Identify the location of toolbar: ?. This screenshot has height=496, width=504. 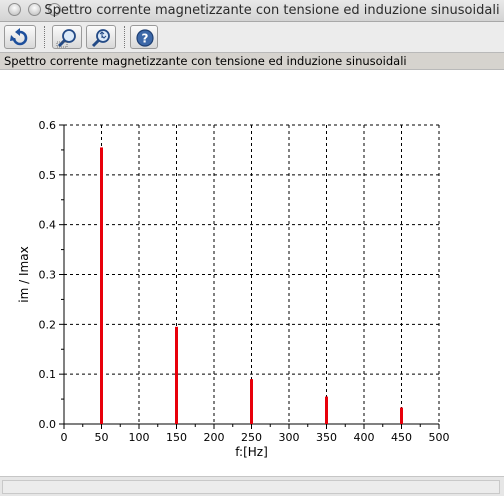
(252, 37).